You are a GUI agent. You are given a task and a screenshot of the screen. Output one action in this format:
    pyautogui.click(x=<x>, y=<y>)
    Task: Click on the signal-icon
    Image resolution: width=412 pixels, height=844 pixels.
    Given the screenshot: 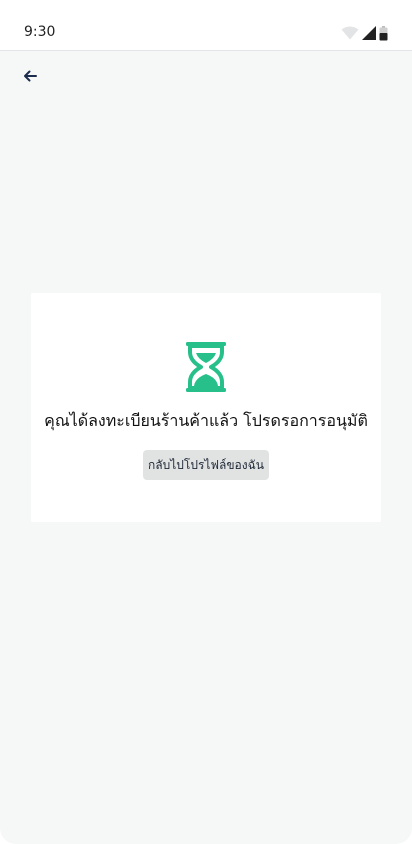 What is the action you would take?
    pyautogui.click(x=369, y=33)
    